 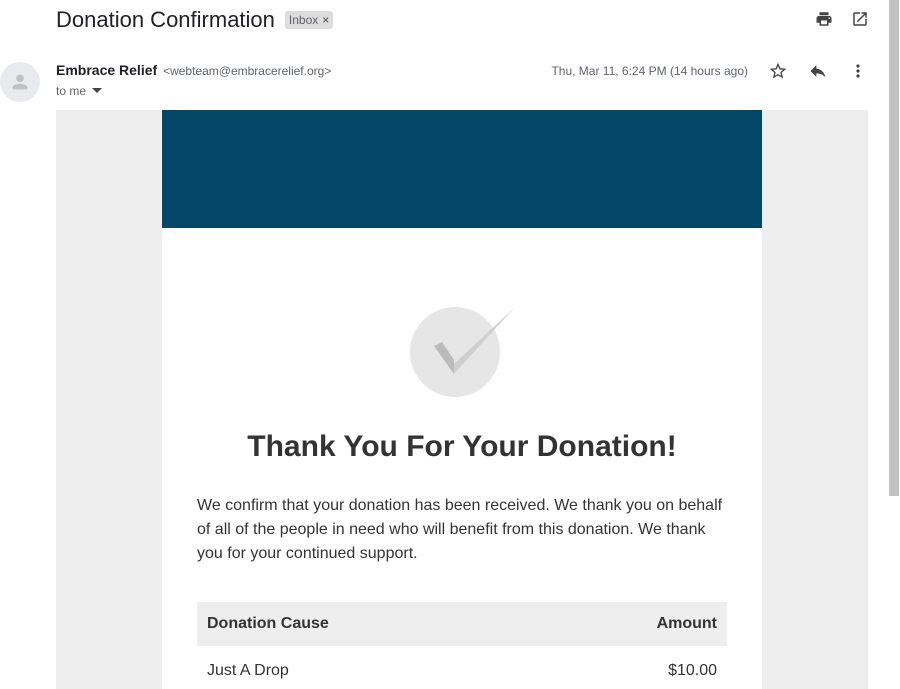 I want to click on label-chip-text: Inbox, so click(x=303, y=19).